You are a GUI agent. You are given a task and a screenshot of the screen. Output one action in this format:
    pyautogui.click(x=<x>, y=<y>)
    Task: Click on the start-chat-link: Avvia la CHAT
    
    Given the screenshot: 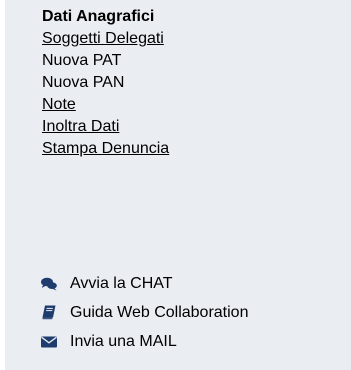 What is the action you would take?
    pyautogui.click(x=144, y=283)
    